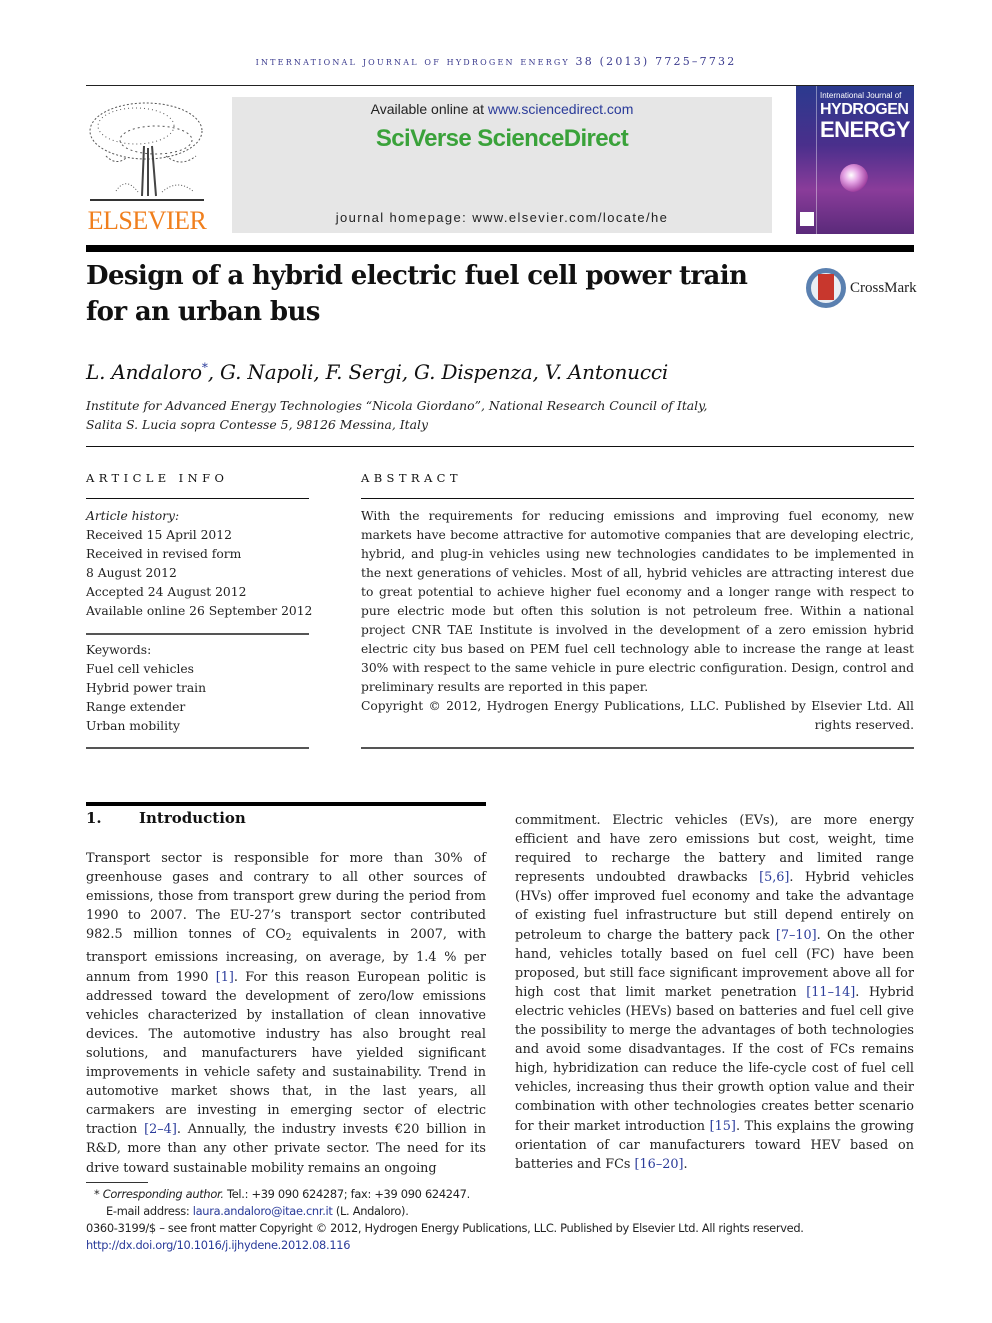  Describe the element at coordinates (157, 478) in the screenshot. I see `article-info-heading: ARTICLE INFO` at that location.